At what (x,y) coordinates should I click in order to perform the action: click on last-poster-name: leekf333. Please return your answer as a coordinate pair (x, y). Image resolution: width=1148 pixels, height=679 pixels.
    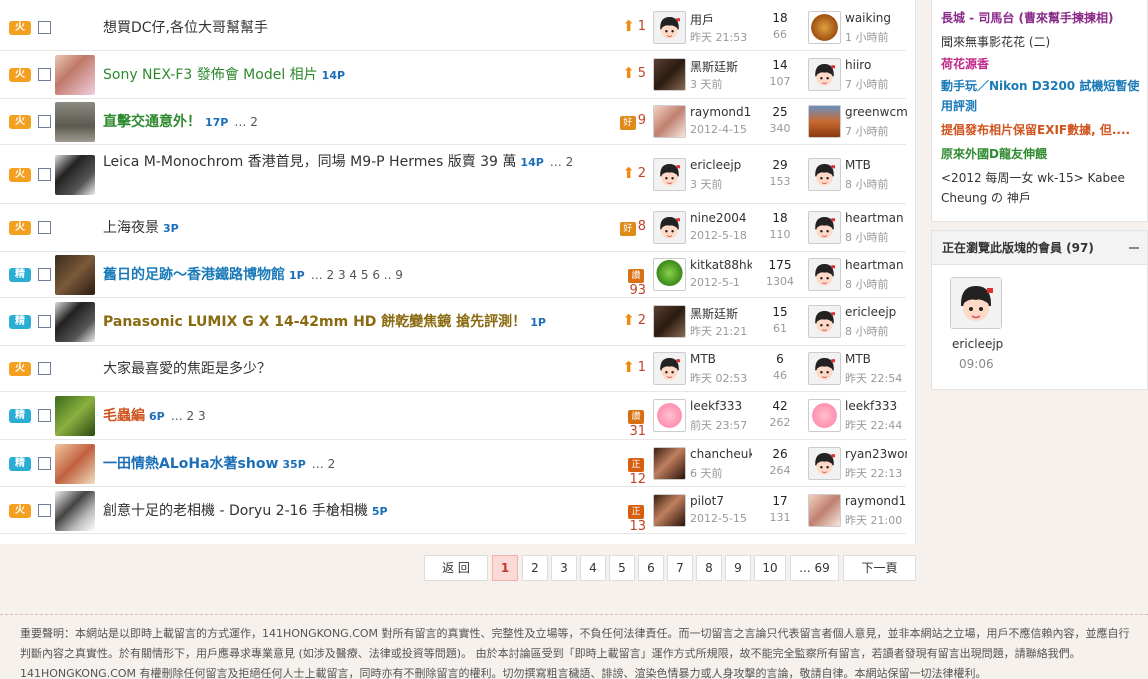
    Looking at the image, I should click on (876, 406).